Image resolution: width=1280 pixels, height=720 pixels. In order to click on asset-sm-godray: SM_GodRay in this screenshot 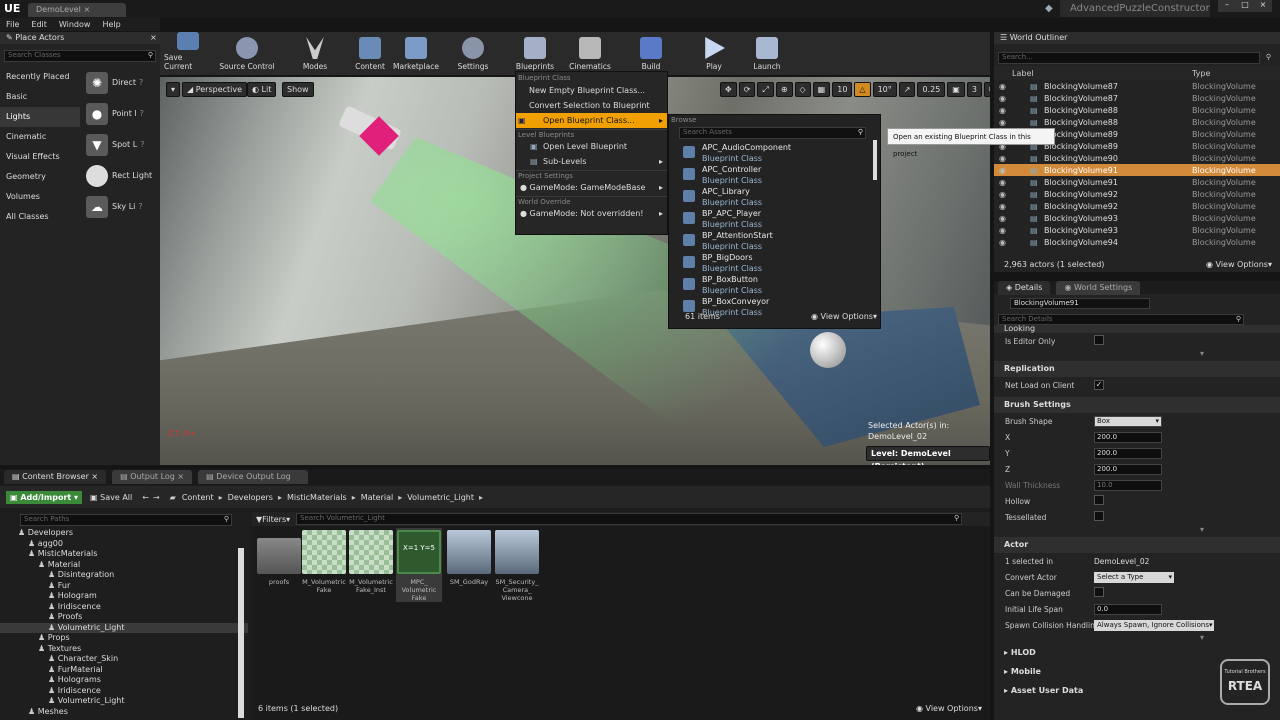, I will do `click(469, 558)`.